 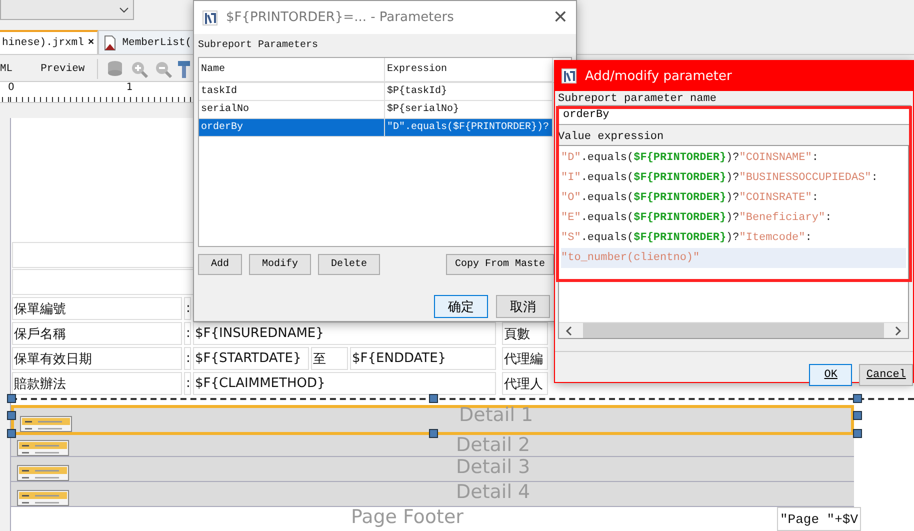 What do you see at coordinates (690, 198) in the screenshot?
I see `code-line: "O".equals($F{PRINTORDER})?"COINSRATE":` at bounding box center [690, 198].